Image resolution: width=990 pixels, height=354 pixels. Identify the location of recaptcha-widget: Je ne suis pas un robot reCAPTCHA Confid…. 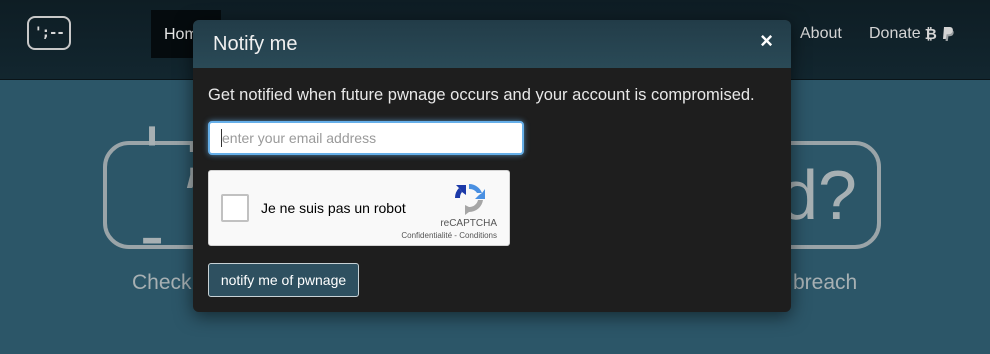
(359, 208).